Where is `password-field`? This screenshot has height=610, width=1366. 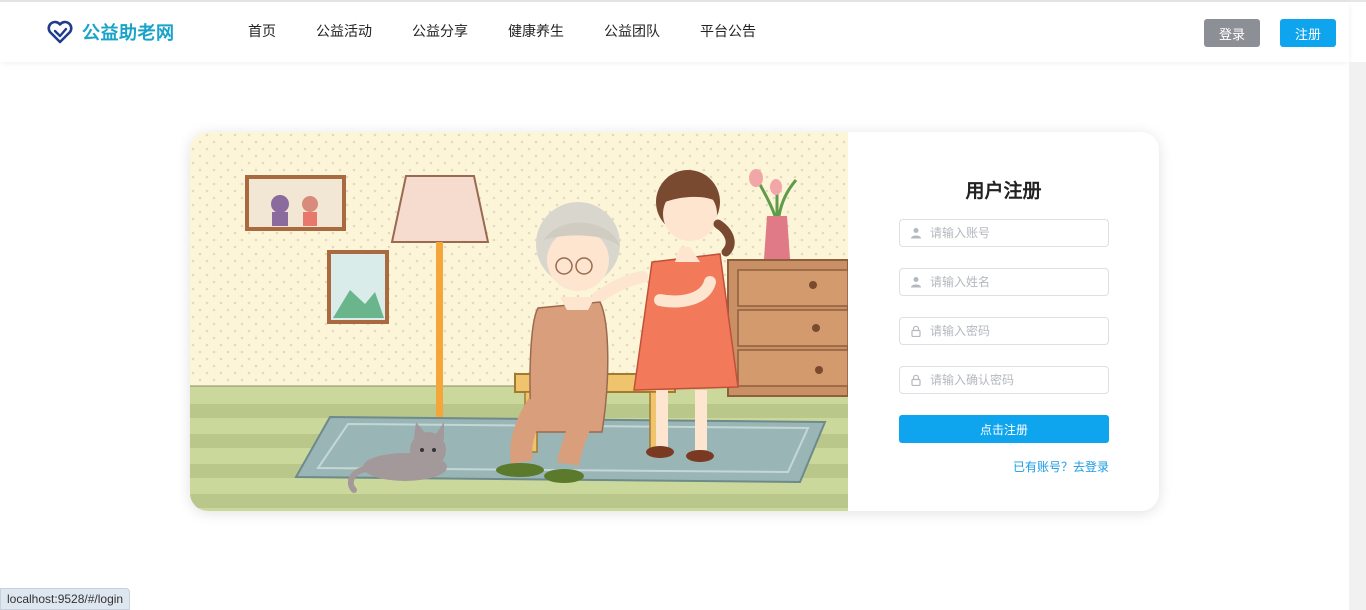
password-field is located at coordinates (1004, 331).